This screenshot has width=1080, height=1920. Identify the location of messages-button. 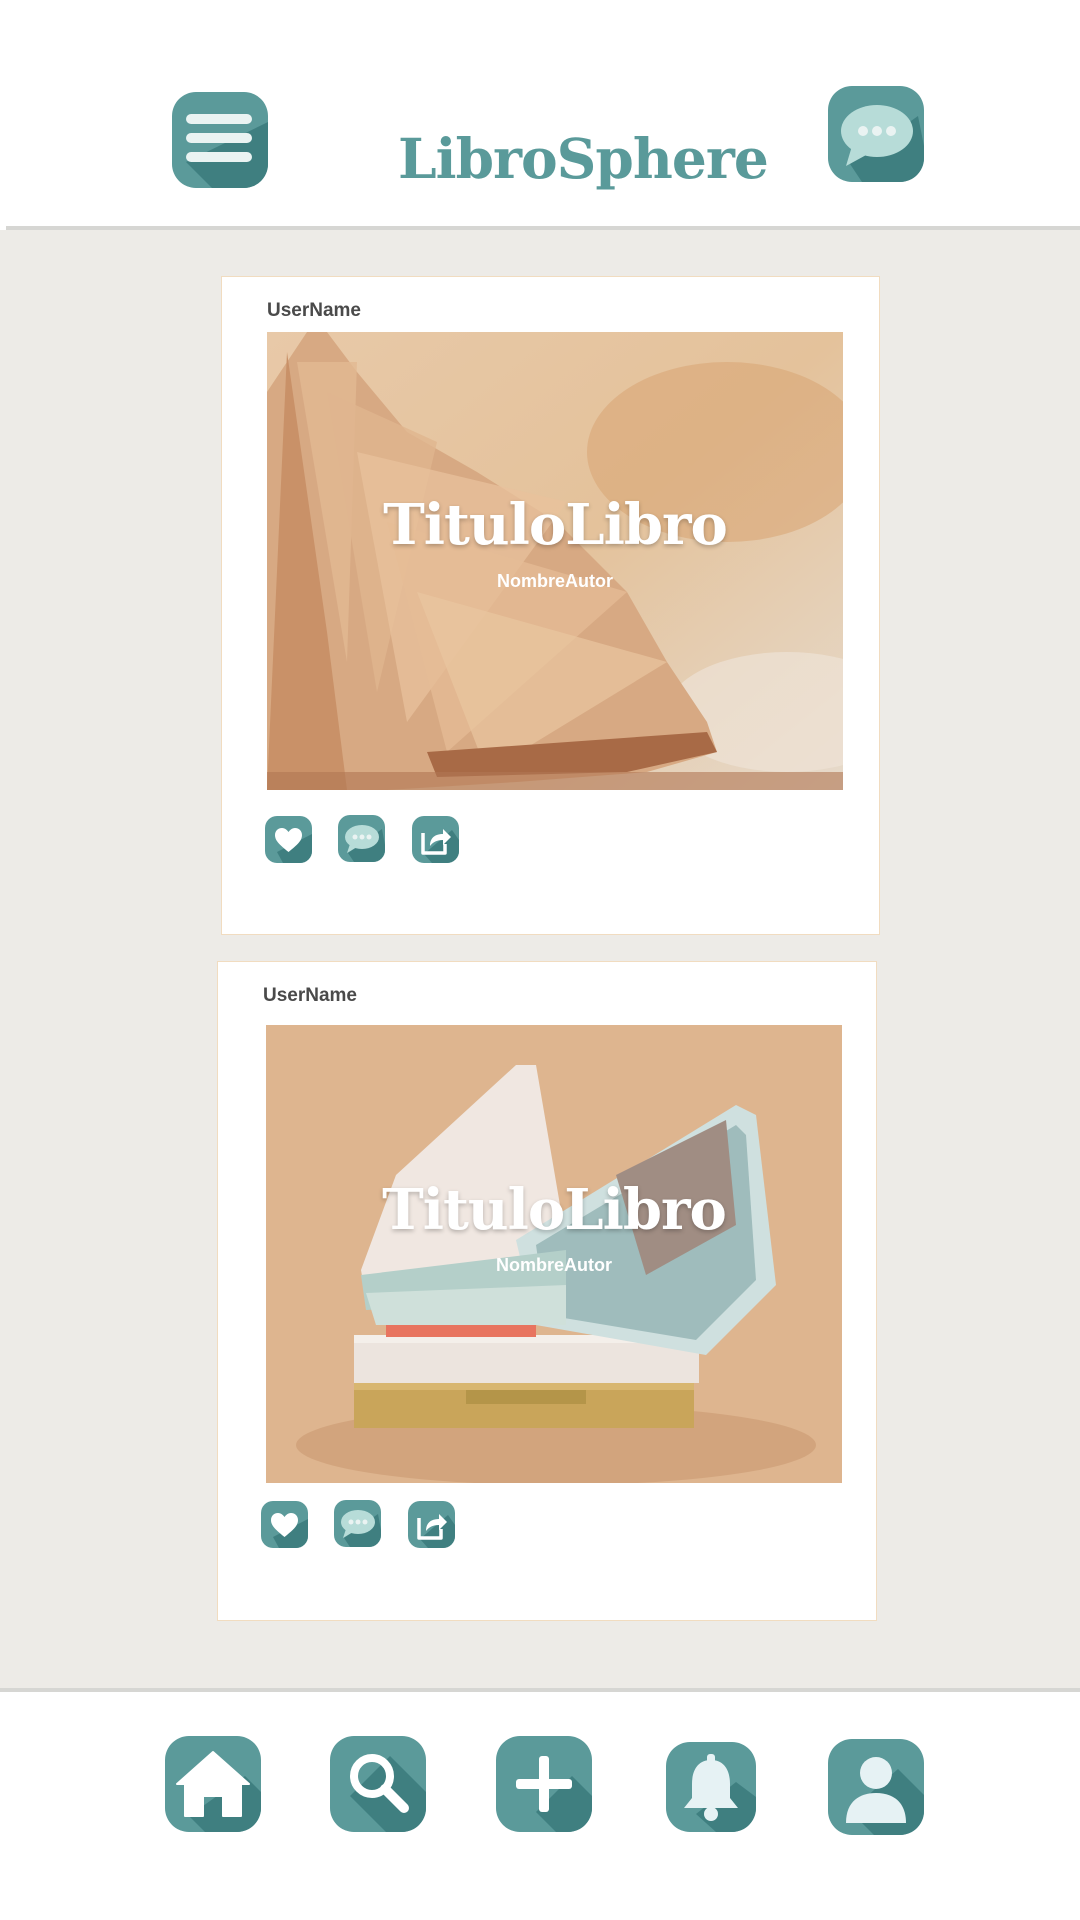
(876, 134).